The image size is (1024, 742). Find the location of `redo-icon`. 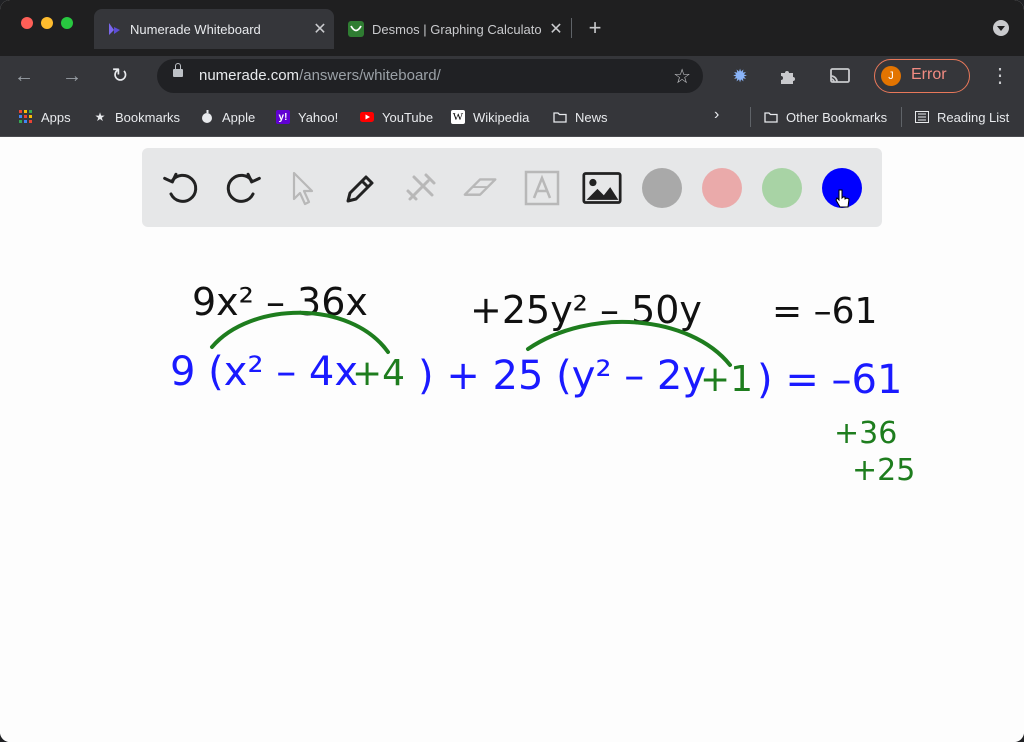

redo-icon is located at coordinates (243, 187).